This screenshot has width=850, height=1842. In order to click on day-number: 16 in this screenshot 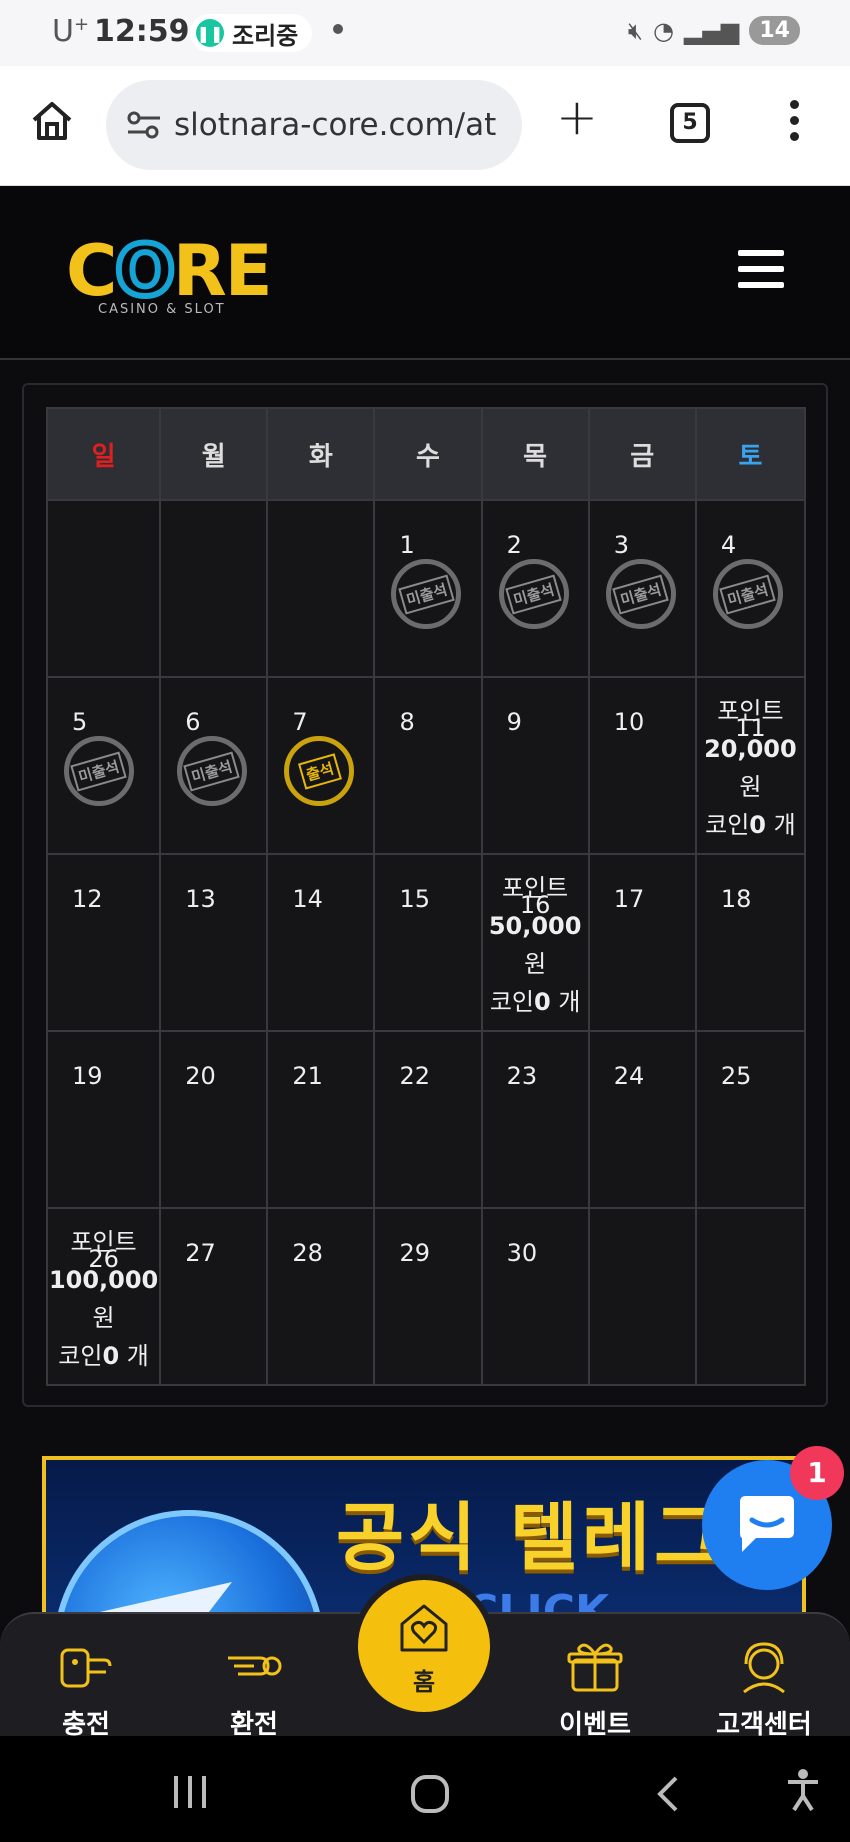, I will do `click(535, 905)`.